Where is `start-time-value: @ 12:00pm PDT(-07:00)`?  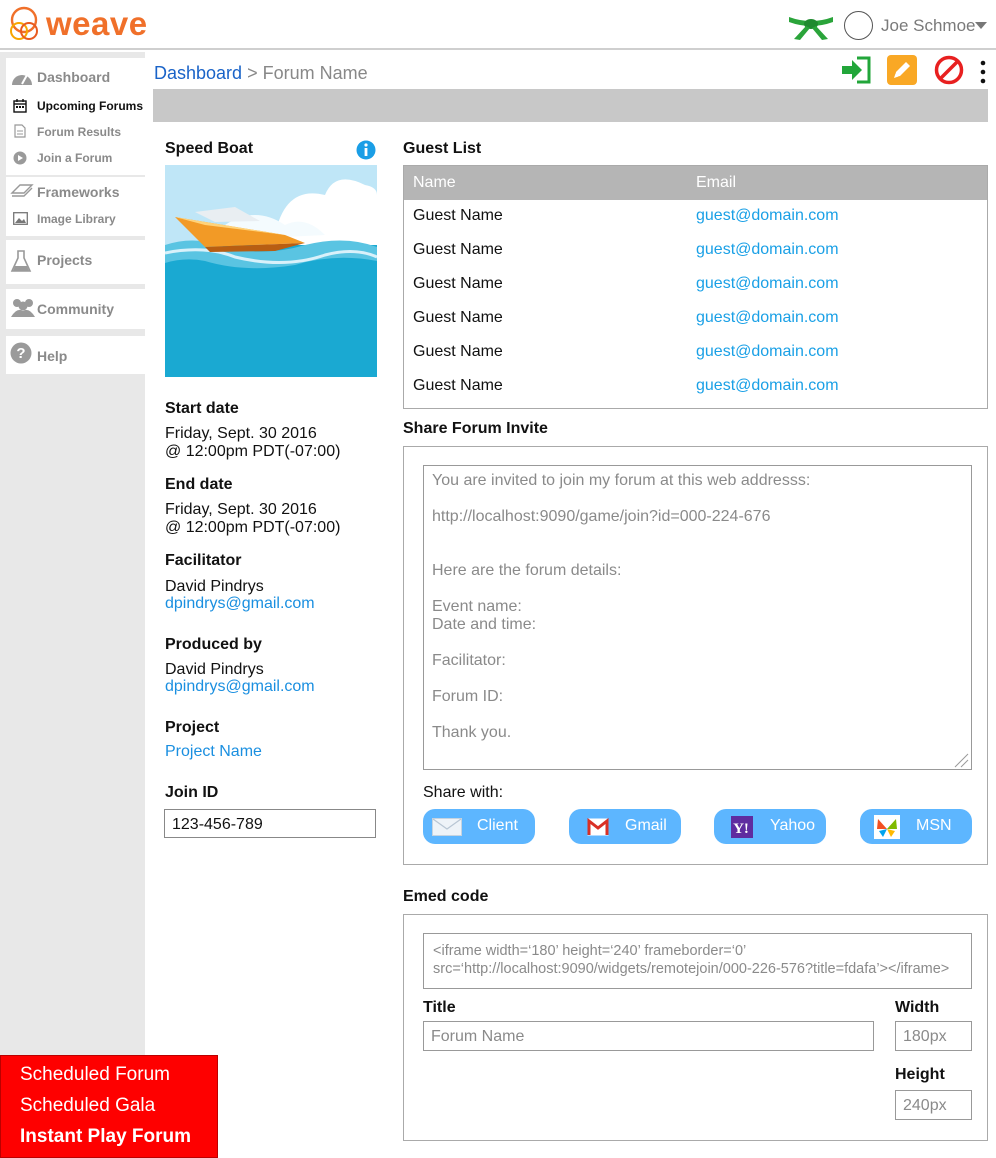 start-time-value: @ 12:00pm PDT(-07:00) is located at coordinates (253, 451).